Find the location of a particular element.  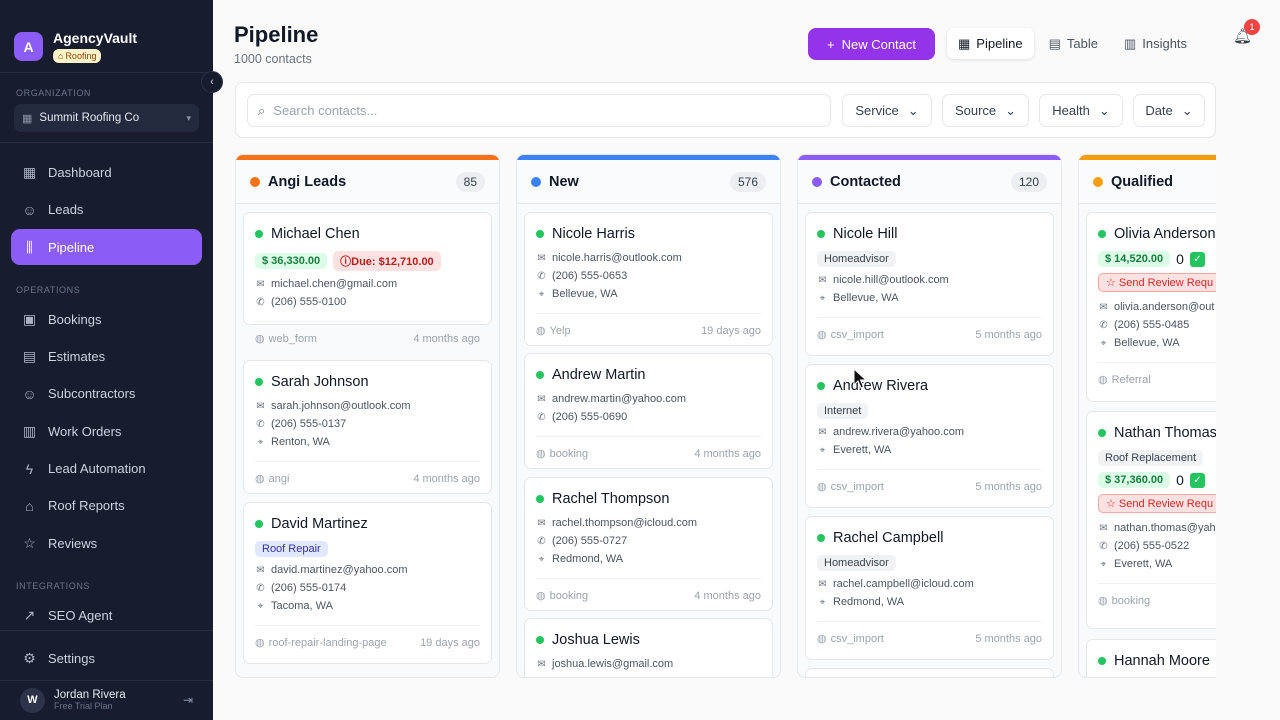

contact-phone: (206) 555-0137 is located at coordinates (309, 424).